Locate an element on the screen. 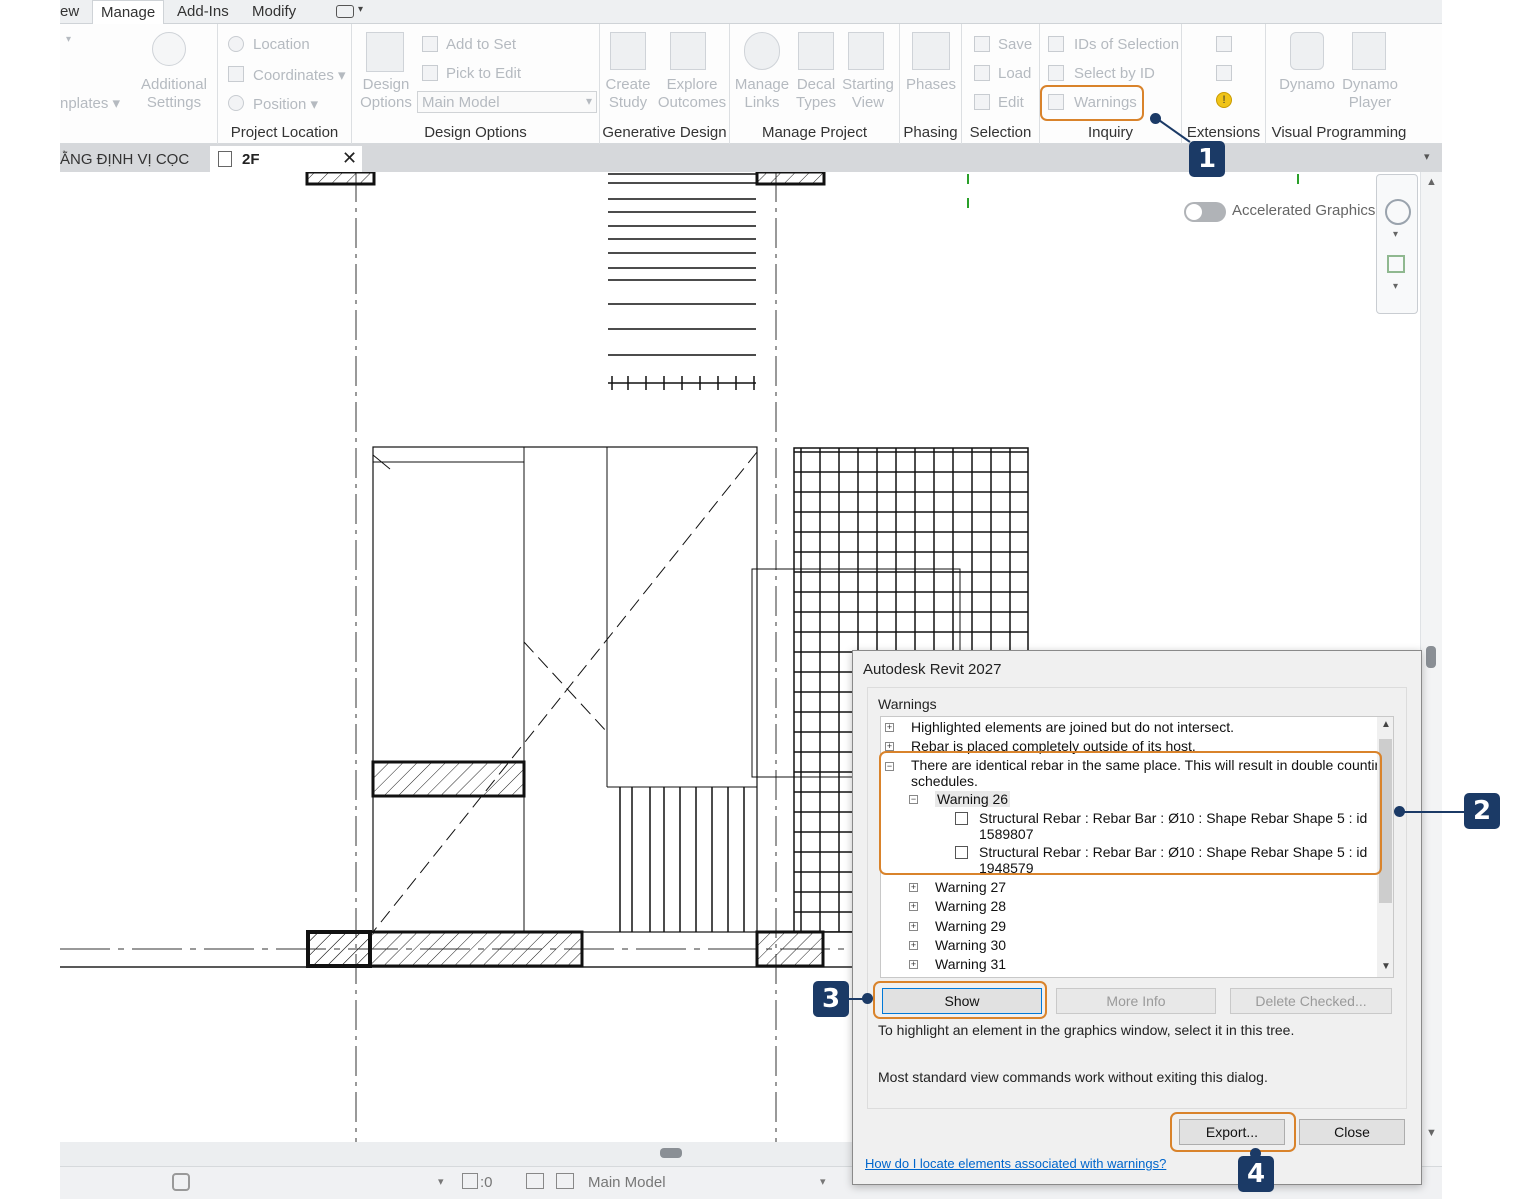  callout-badge-2: 2 is located at coordinates (1482, 811).